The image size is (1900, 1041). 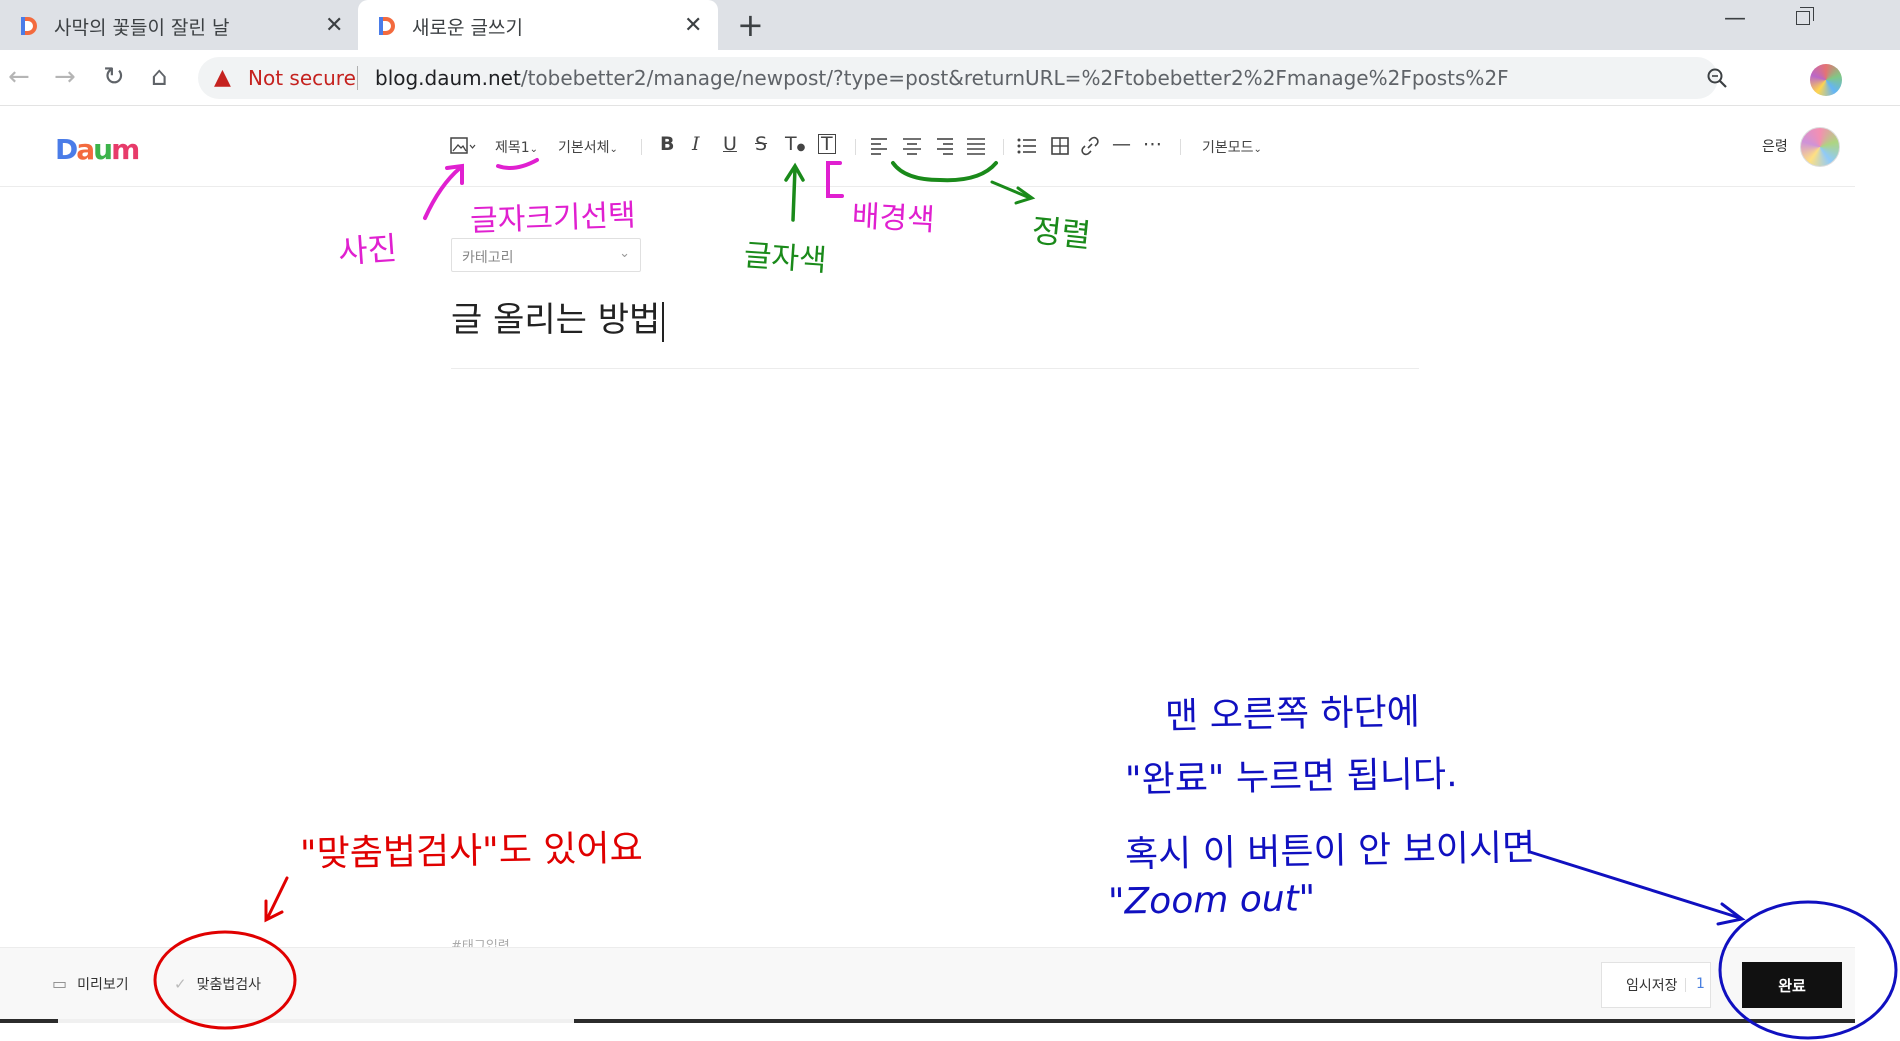 I want to click on more-options-icon: ⋯, so click(x=1152, y=144).